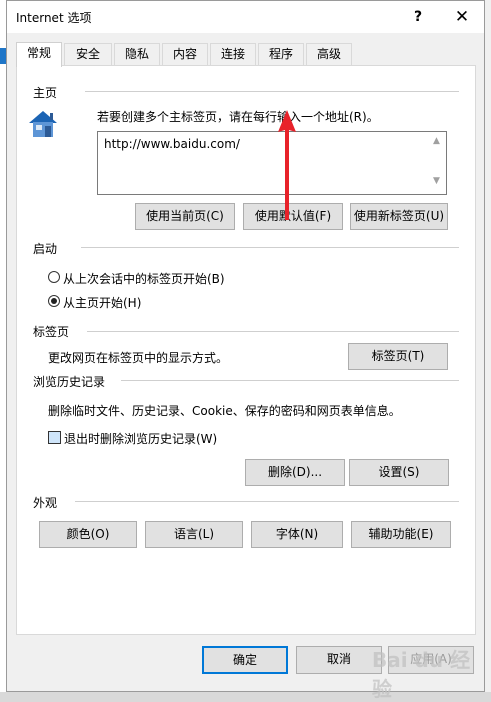  I want to click on label-last-session: 从上次会话中的标签页开始(B), so click(144, 278).